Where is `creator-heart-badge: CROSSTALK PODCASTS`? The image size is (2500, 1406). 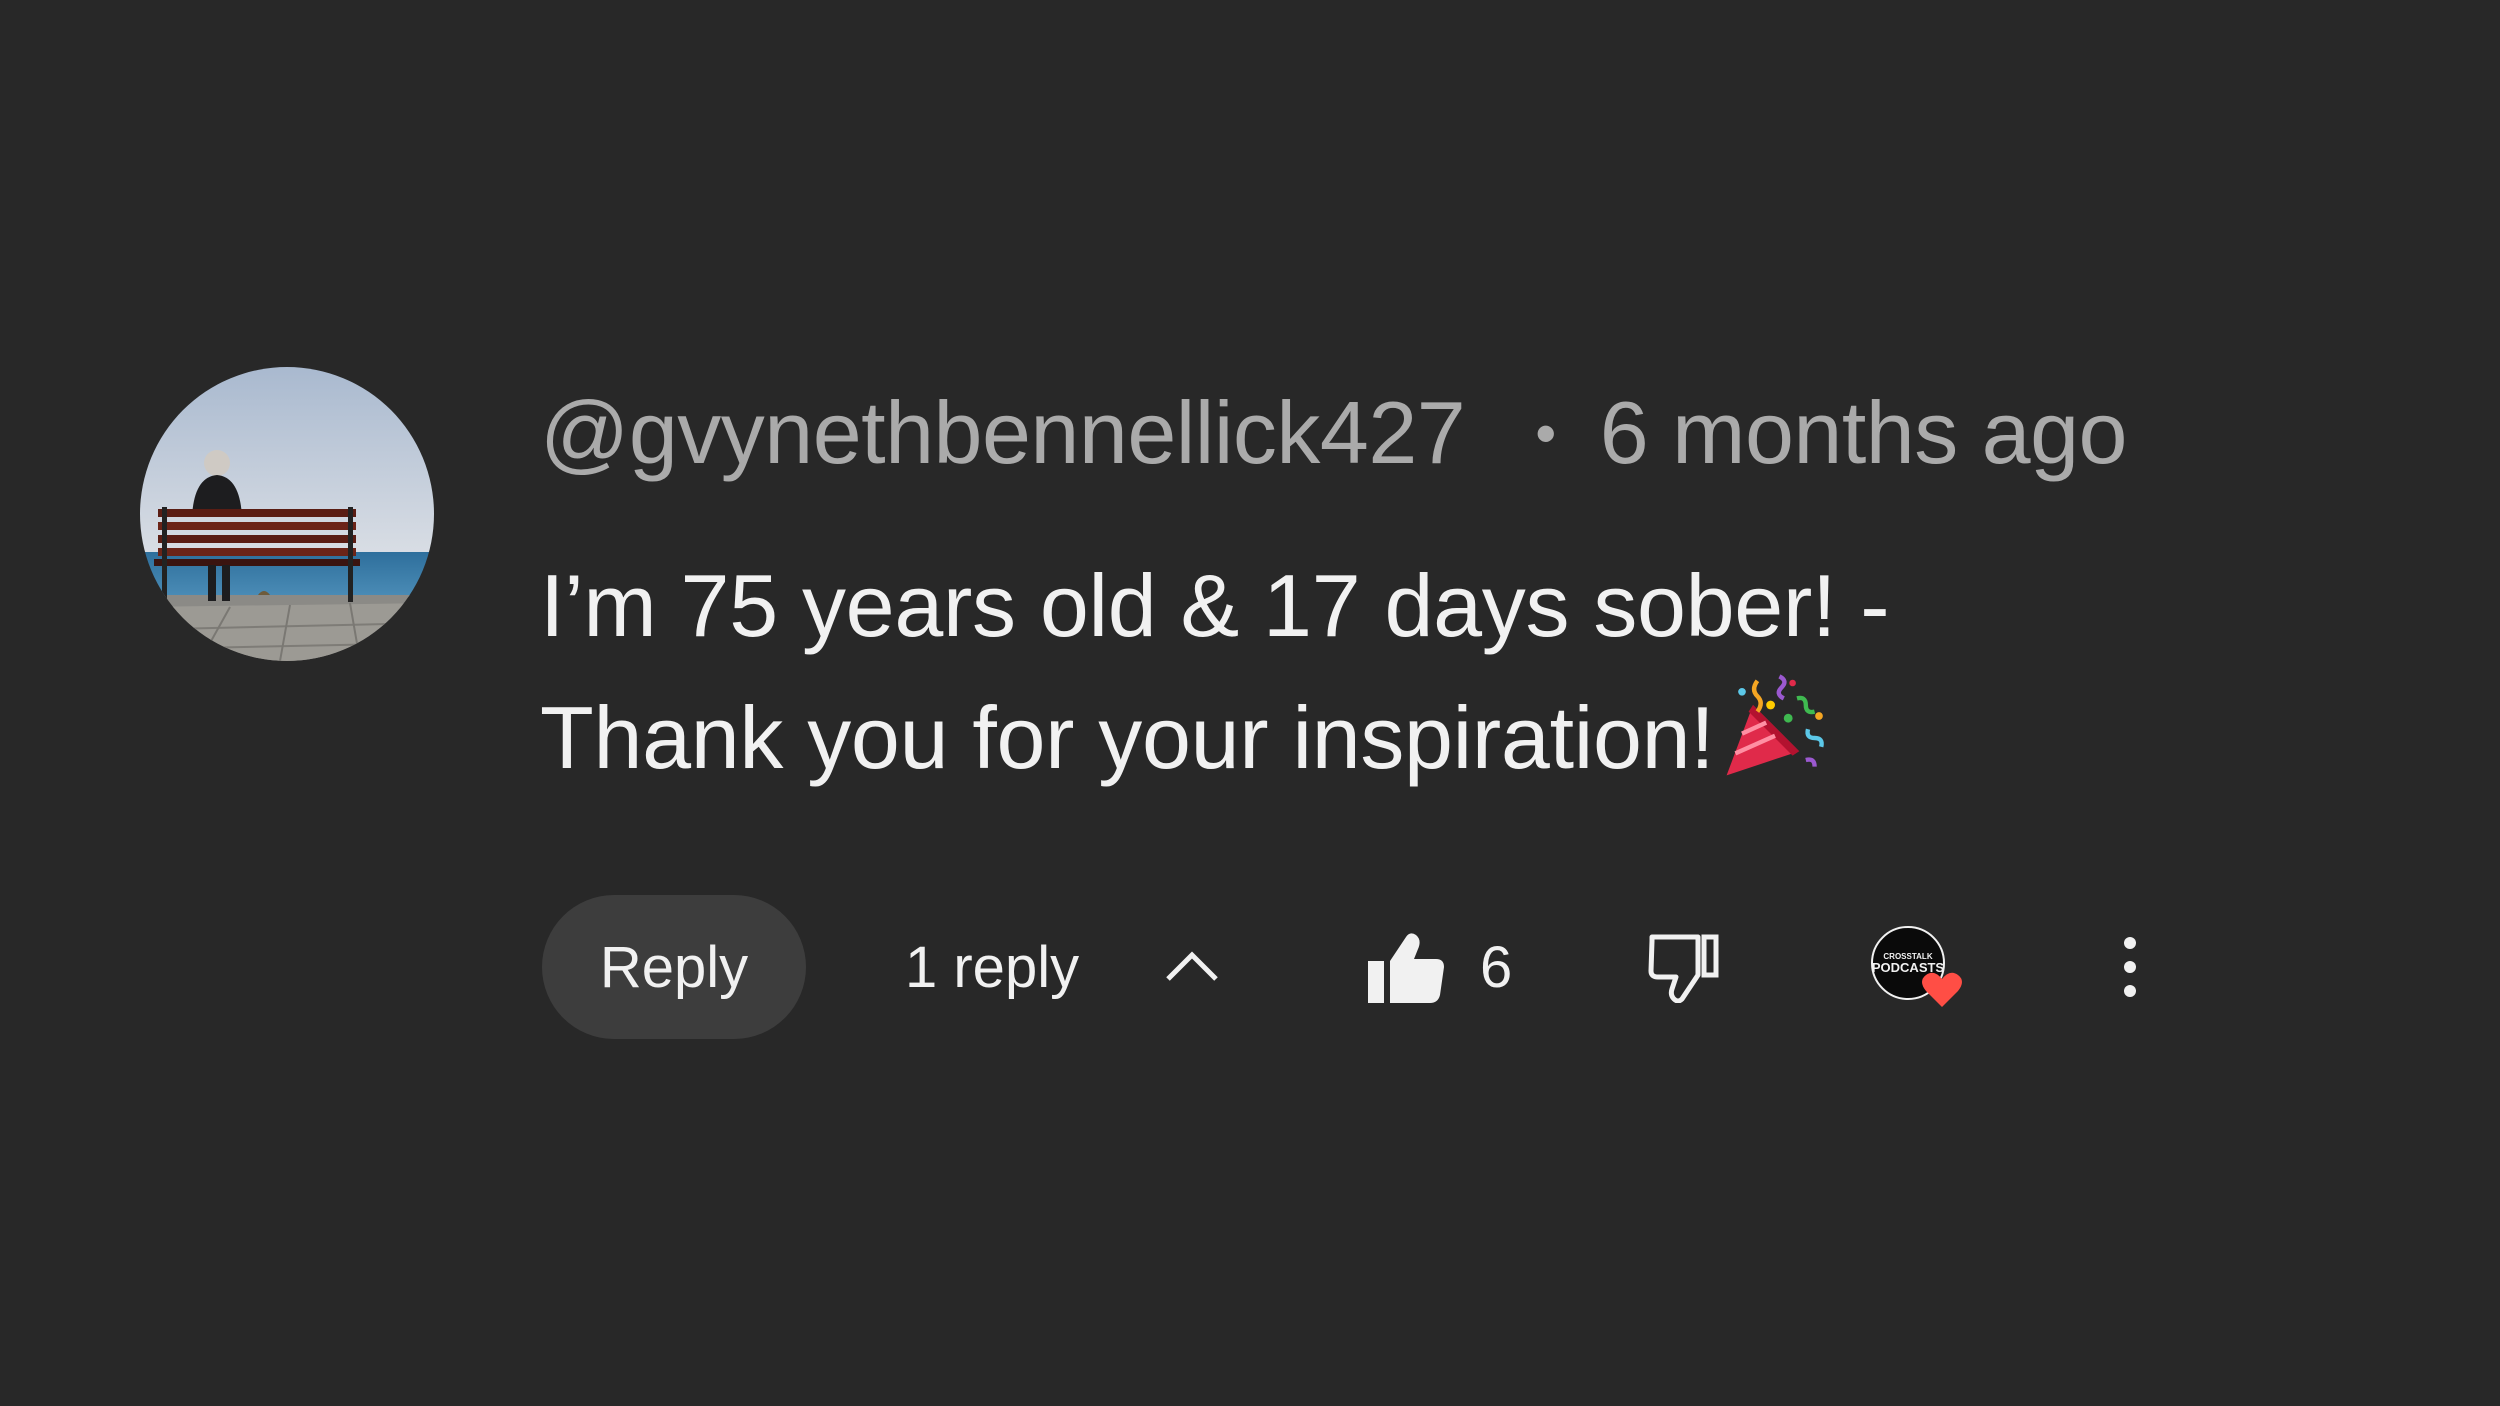 creator-heart-badge: CROSSTALK PODCASTS is located at coordinates (1930, 975).